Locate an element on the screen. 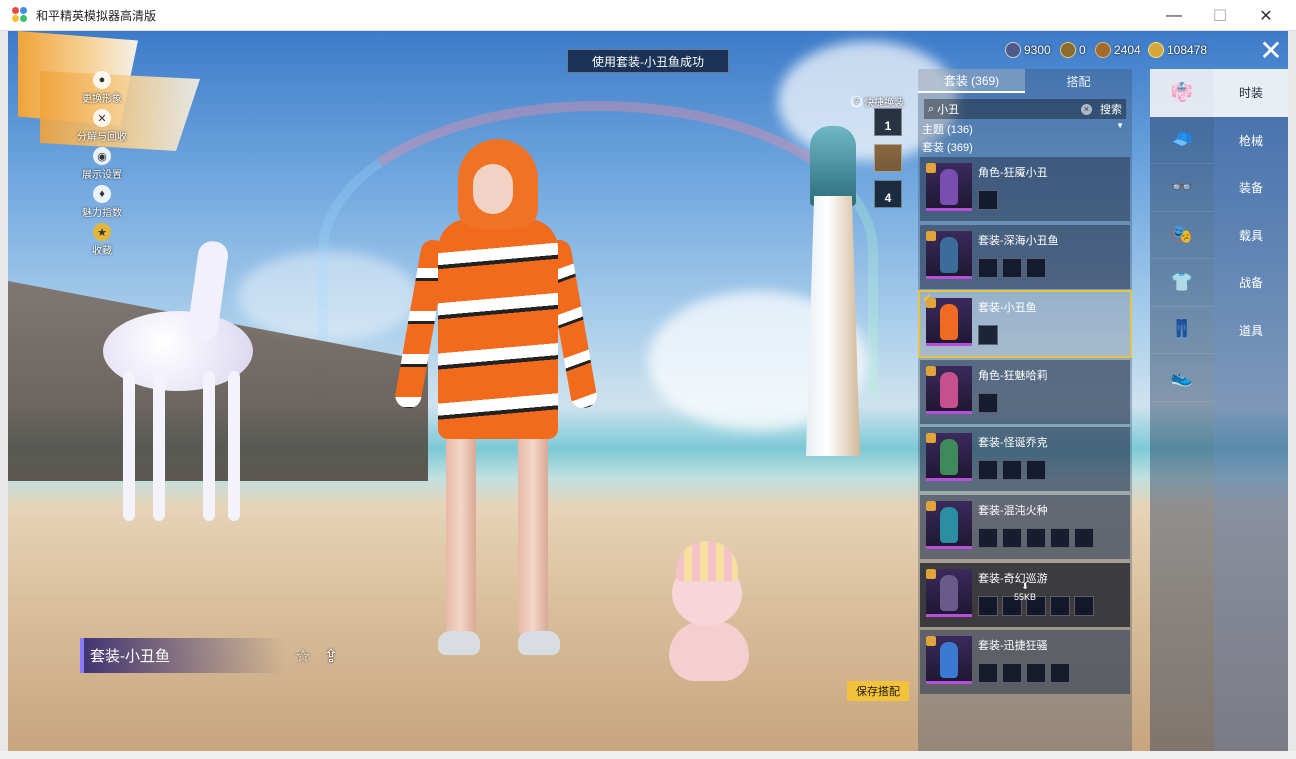 This screenshot has width=1296, height=759. mask-icon: 🎭 is located at coordinates (1182, 234).